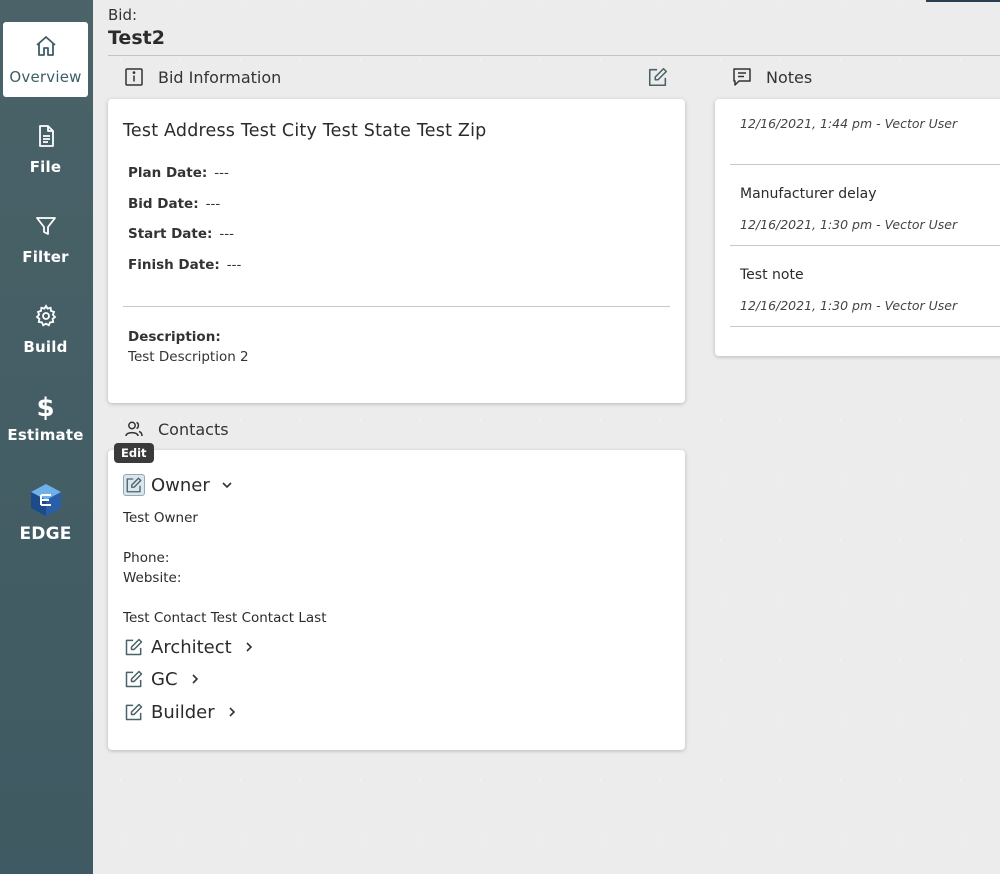 The height and width of the screenshot is (874, 1000). Describe the element at coordinates (46, 228) in the screenshot. I see `filter-icon` at that location.